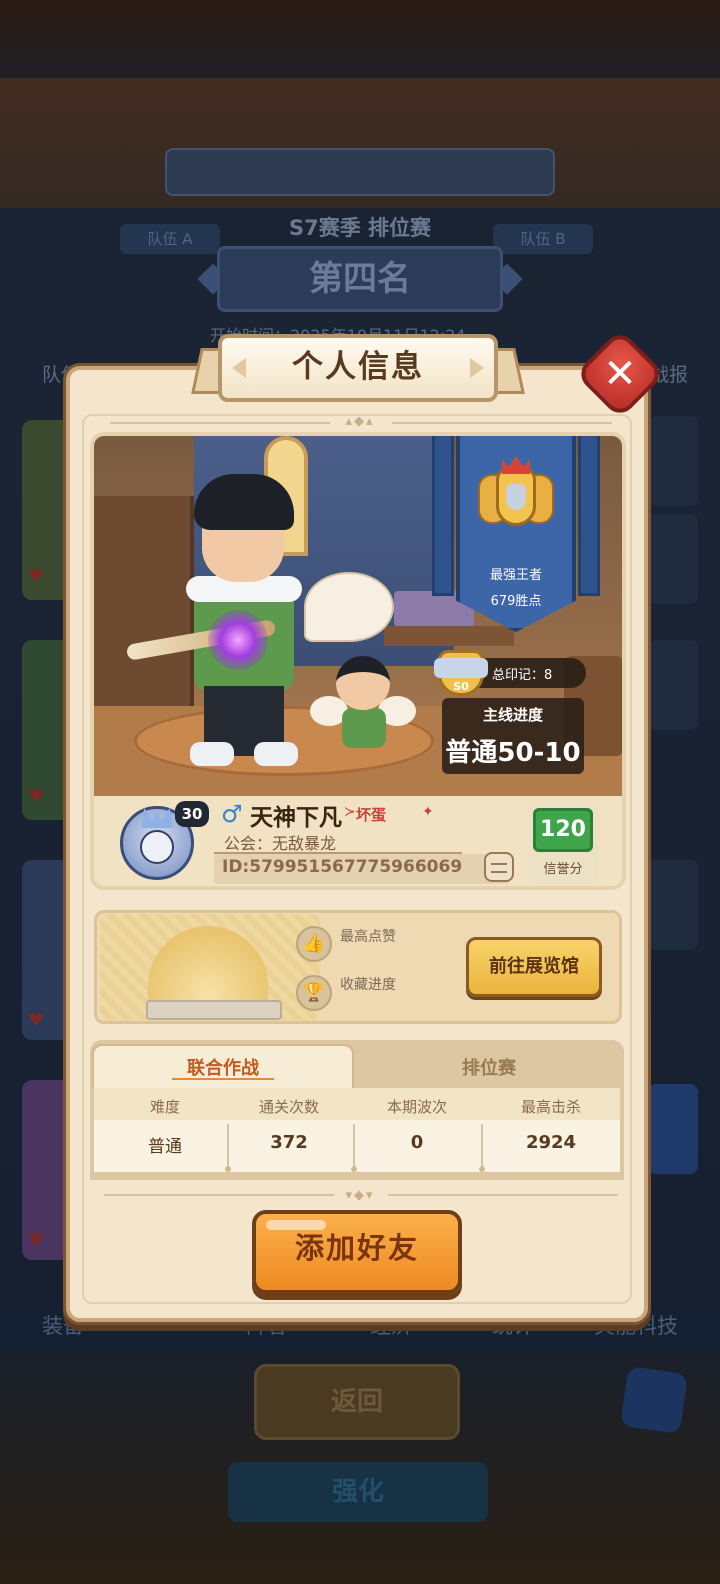  I want to click on season-mark-badge-icon: S0, so click(461, 672).